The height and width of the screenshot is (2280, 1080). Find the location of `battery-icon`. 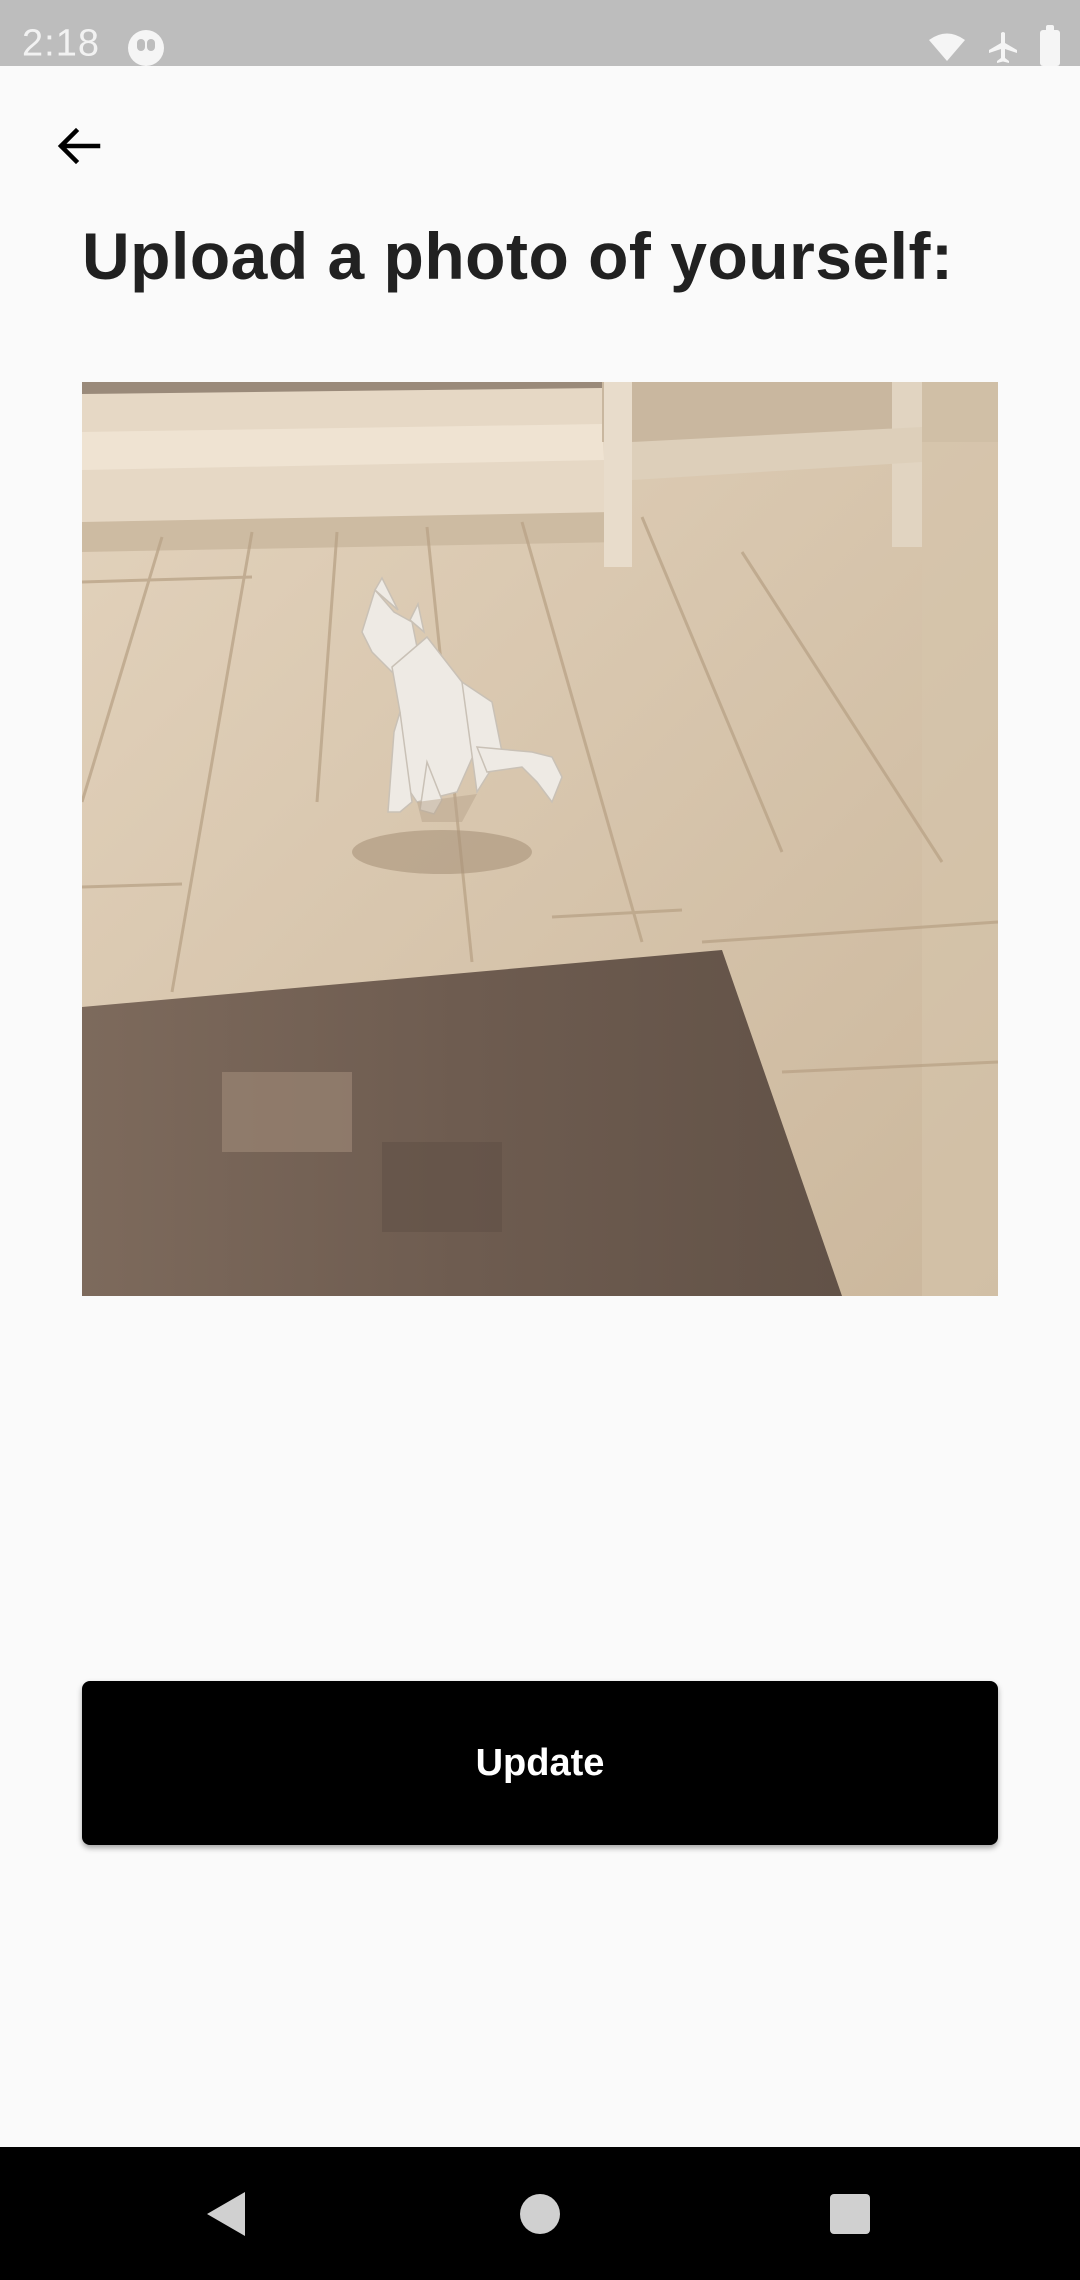

battery-icon is located at coordinates (1050, 45).